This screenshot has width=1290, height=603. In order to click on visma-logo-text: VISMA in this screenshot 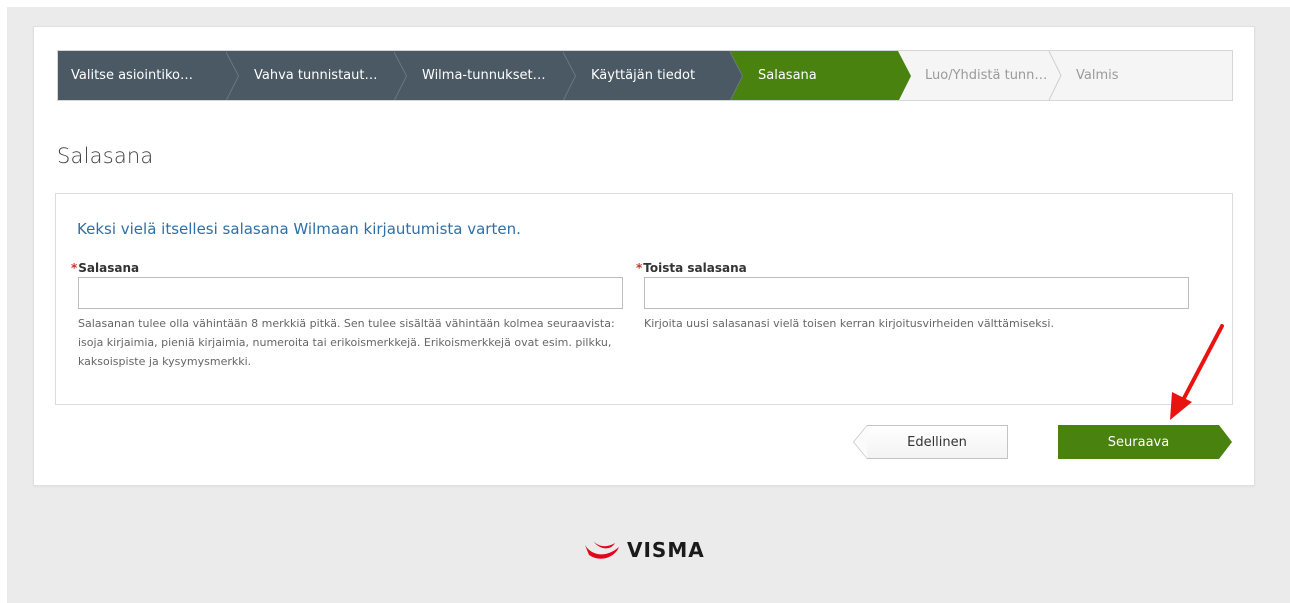, I will do `click(666, 550)`.